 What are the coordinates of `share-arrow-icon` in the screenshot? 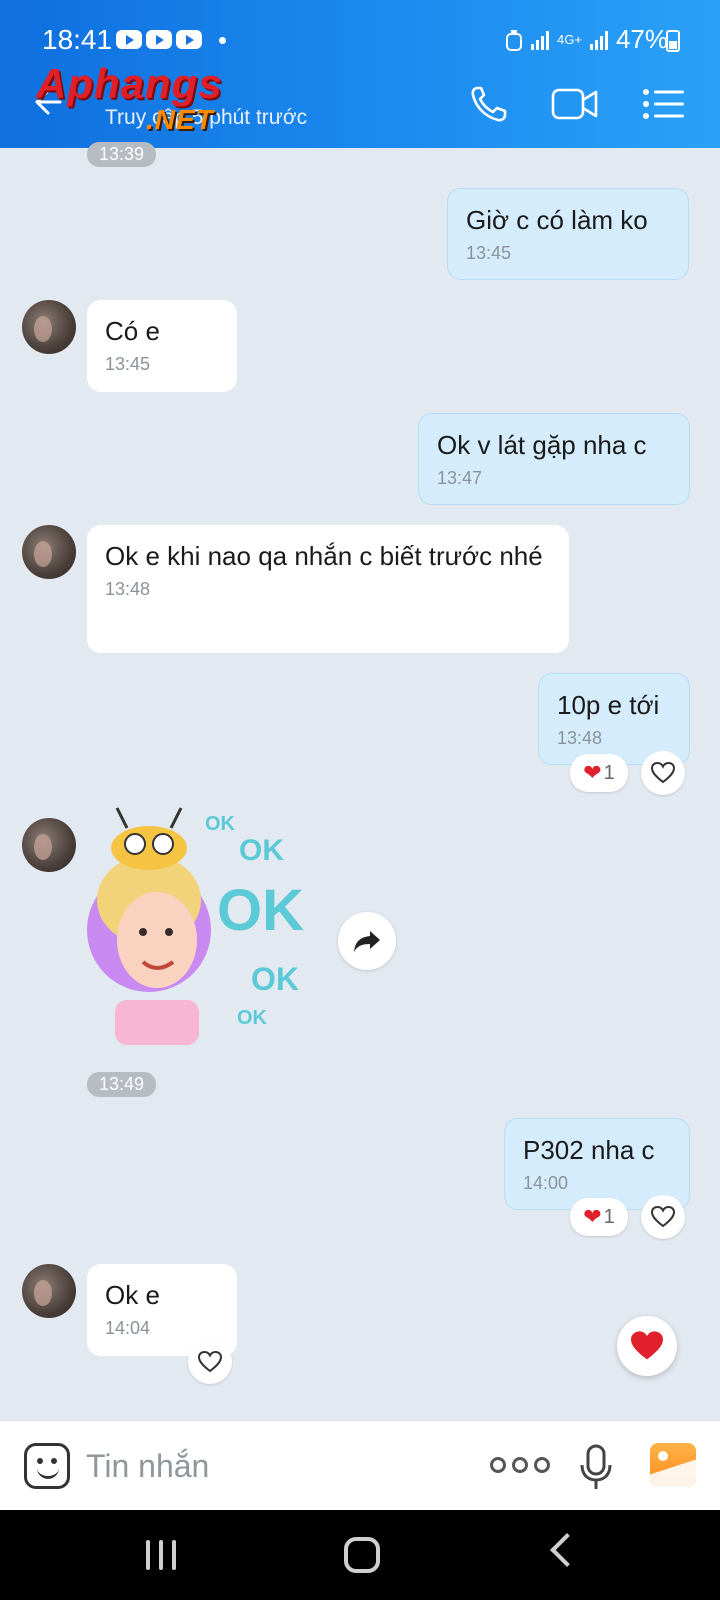 It's located at (367, 941).